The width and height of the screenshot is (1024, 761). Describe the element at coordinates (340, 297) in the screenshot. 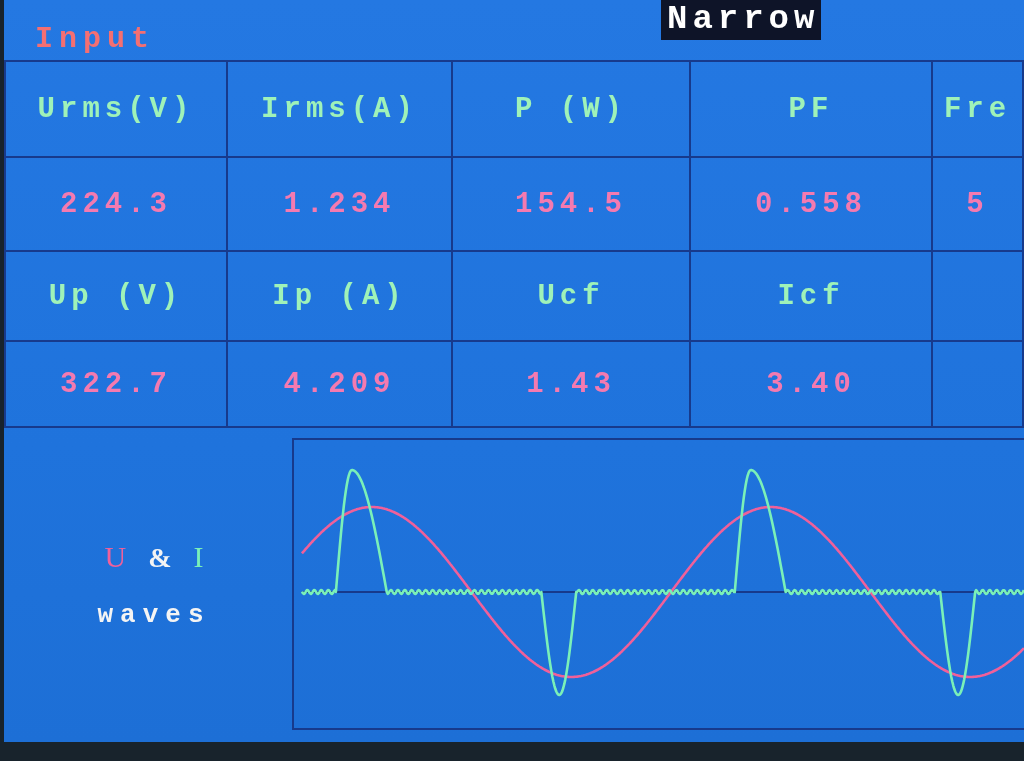

I see `table-header-cell: Ip (A)` at that location.